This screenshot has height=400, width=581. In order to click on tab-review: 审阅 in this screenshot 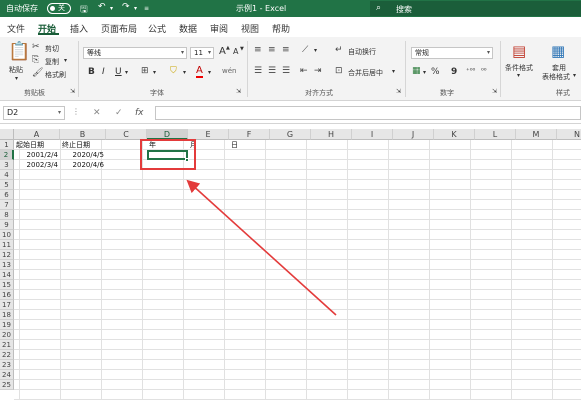, I will do `click(219, 28)`.